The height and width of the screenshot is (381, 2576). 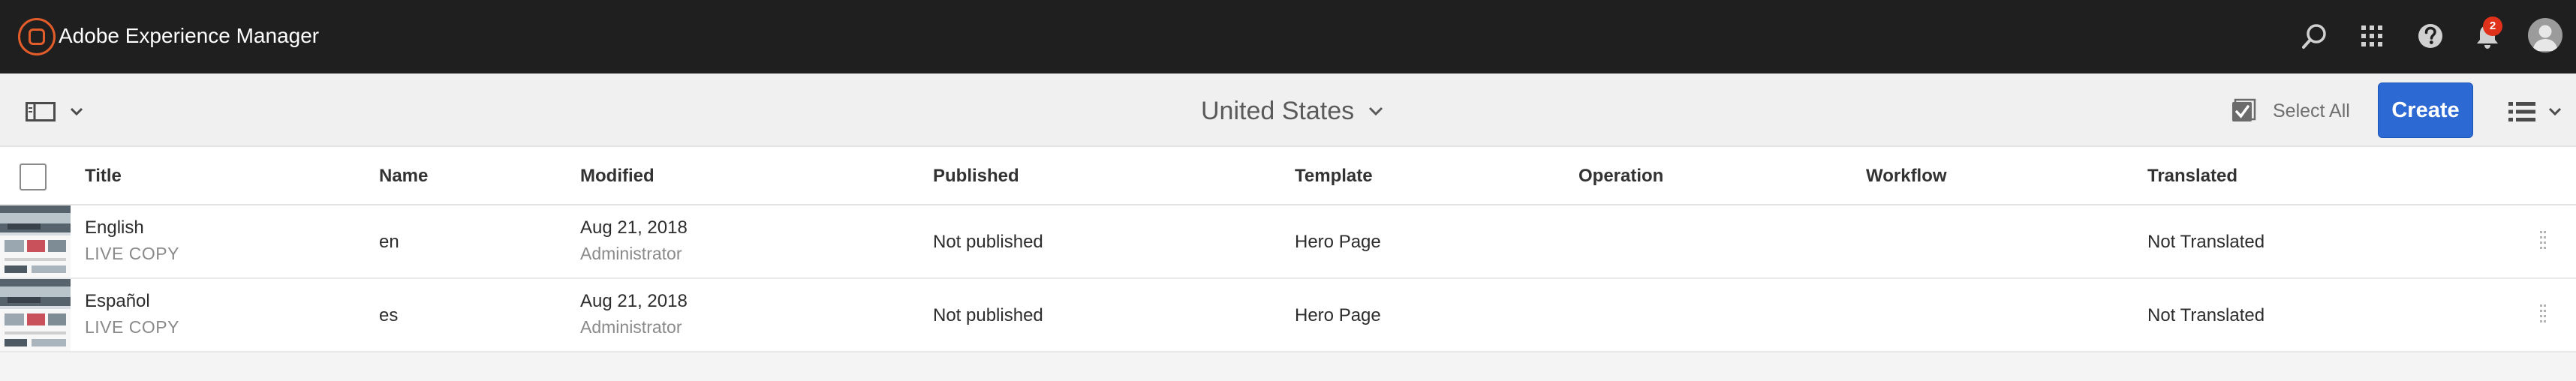 I want to click on select-all-checkbox, so click(x=33, y=177).